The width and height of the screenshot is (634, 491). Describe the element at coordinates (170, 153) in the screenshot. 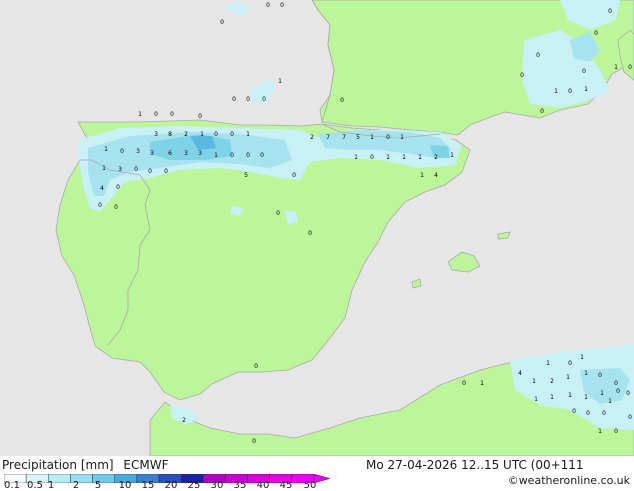

I see `precip-value-label: 6` at that location.